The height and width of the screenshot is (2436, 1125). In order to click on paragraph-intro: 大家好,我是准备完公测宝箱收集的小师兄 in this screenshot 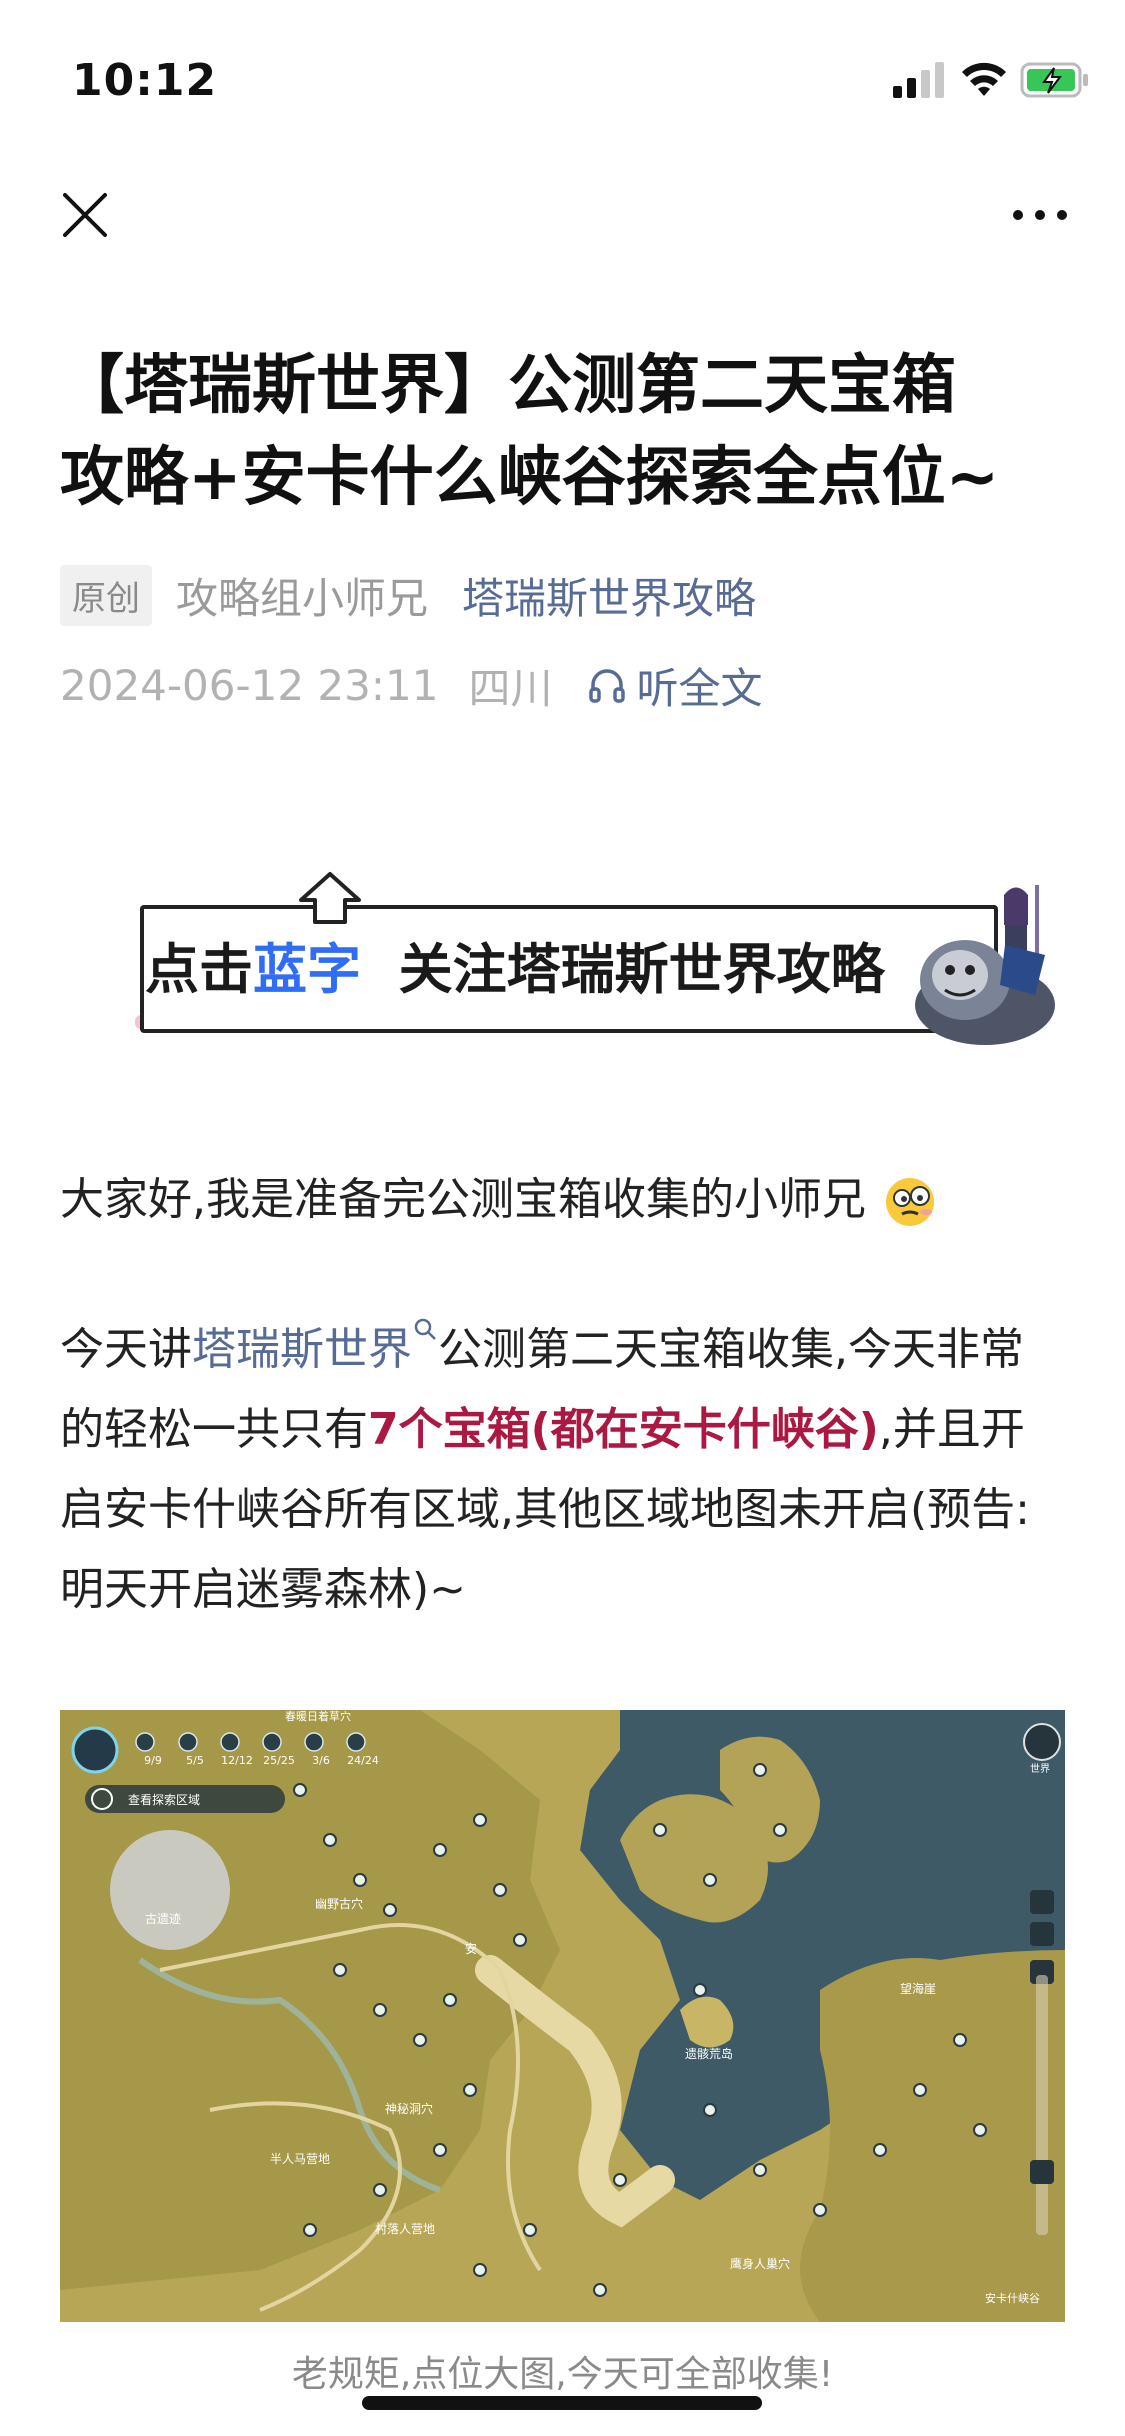, I will do `click(562, 1200)`.